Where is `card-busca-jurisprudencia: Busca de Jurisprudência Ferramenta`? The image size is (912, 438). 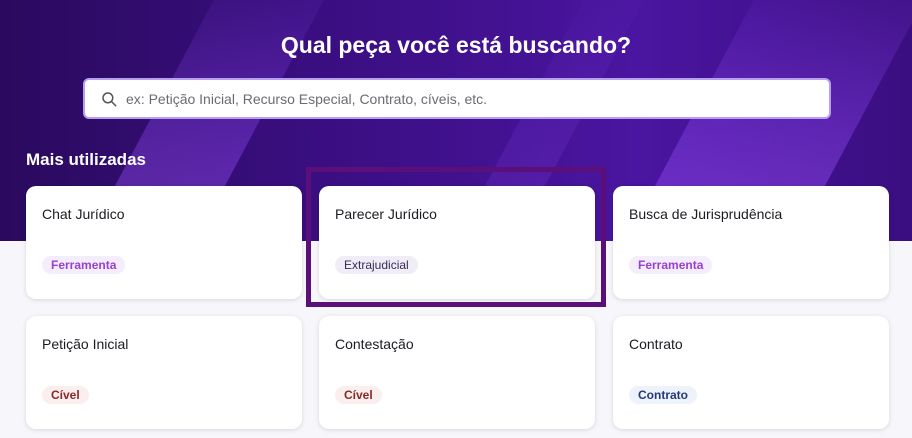
card-busca-jurisprudencia: Busca de Jurisprudência Ferramenta is located at coordinates (751, 242).